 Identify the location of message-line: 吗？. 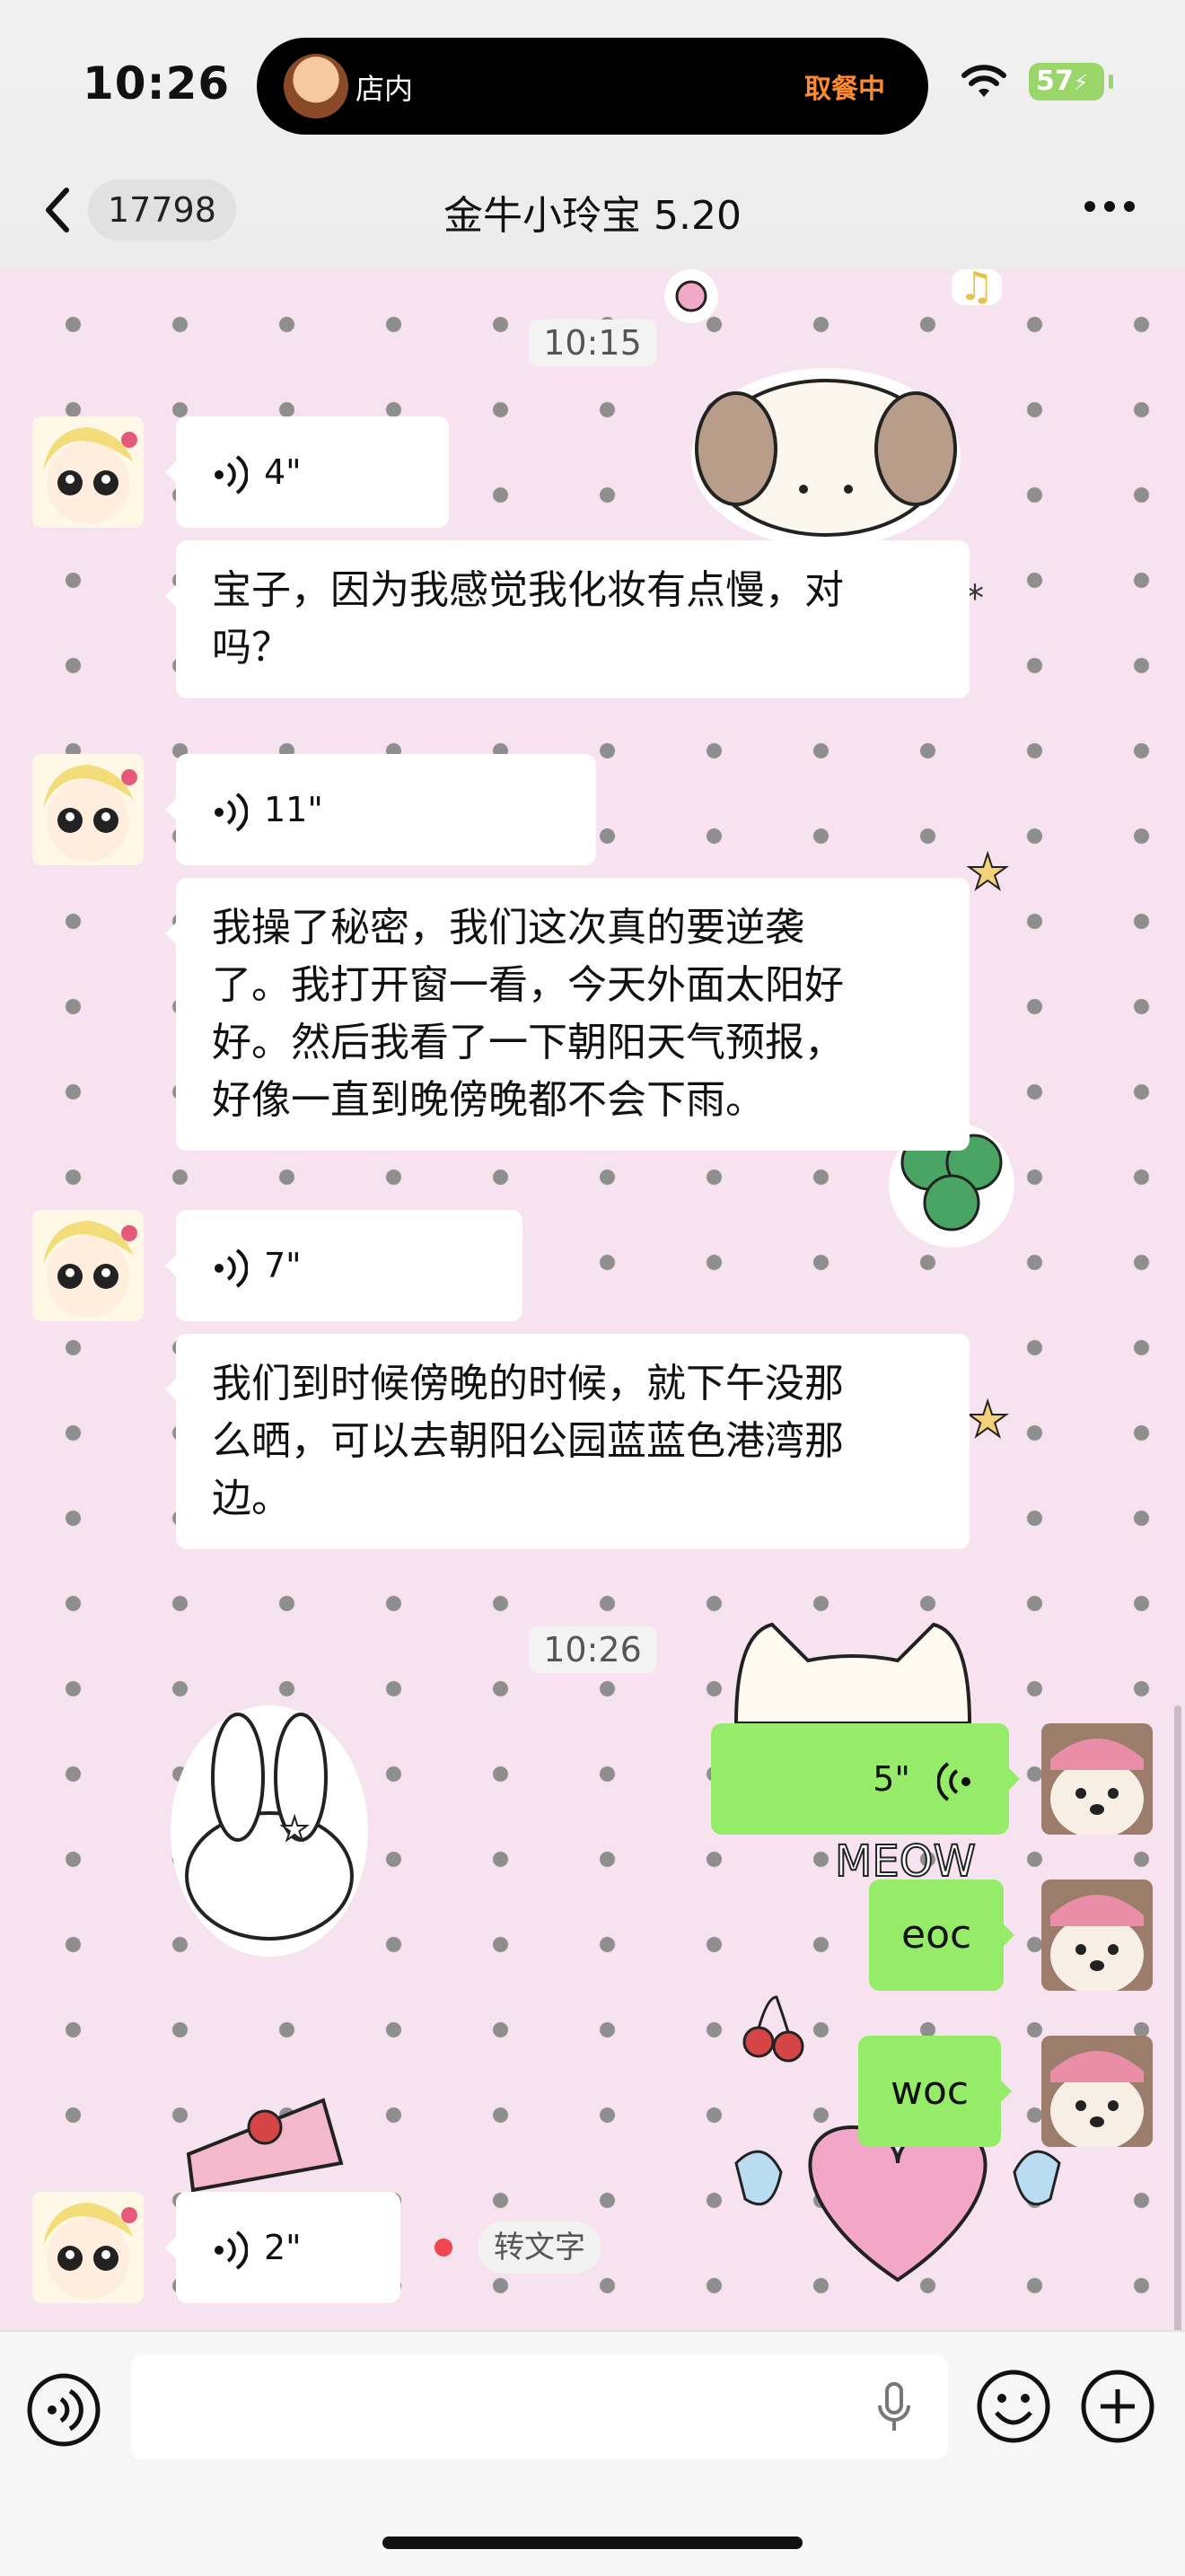
(251, 647).